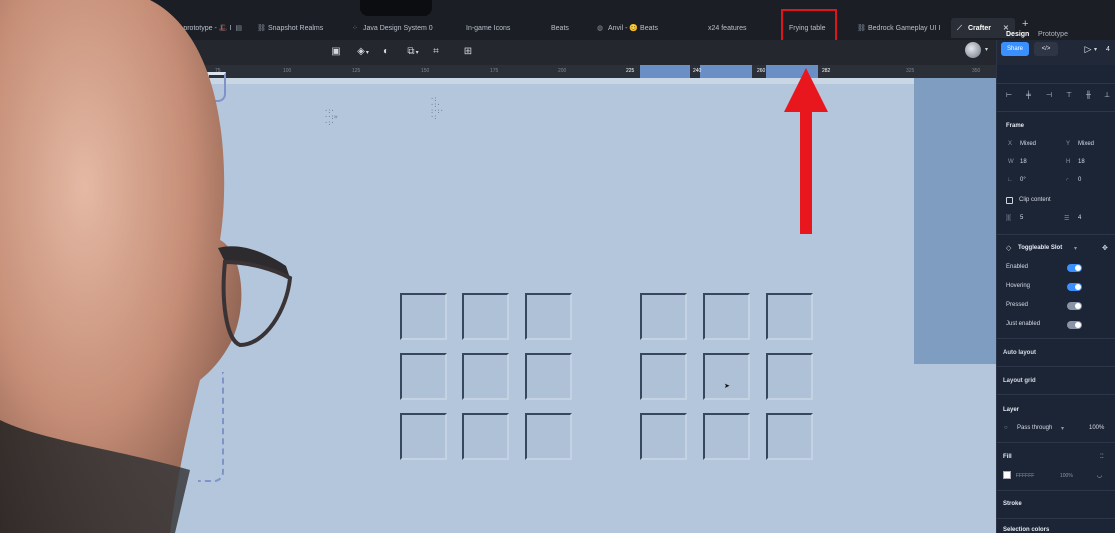  Describe the element at coordinates (1102, 456) in the screenshot. I see `fill-styles-icon: ⁚⁚` at that location.